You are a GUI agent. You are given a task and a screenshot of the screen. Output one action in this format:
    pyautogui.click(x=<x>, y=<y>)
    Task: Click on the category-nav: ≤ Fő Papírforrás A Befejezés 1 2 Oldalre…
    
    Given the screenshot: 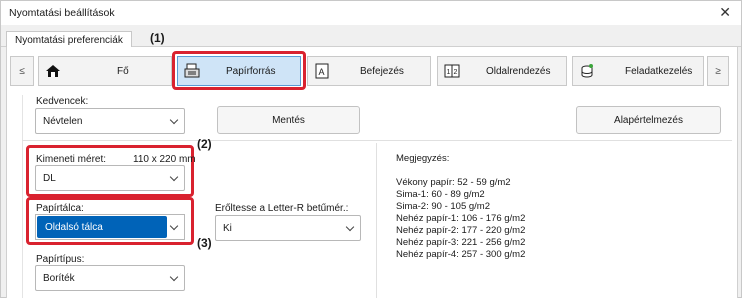 What is the action you would take?
    pyautogui.click(x=371, y=71)
    